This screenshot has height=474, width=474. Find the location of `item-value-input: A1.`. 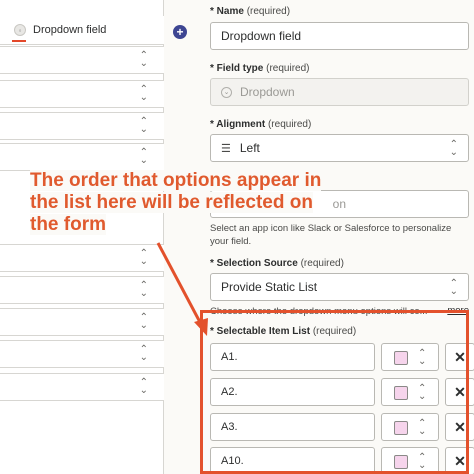

item-value-input: A1. is located at coordinates (292, 357).